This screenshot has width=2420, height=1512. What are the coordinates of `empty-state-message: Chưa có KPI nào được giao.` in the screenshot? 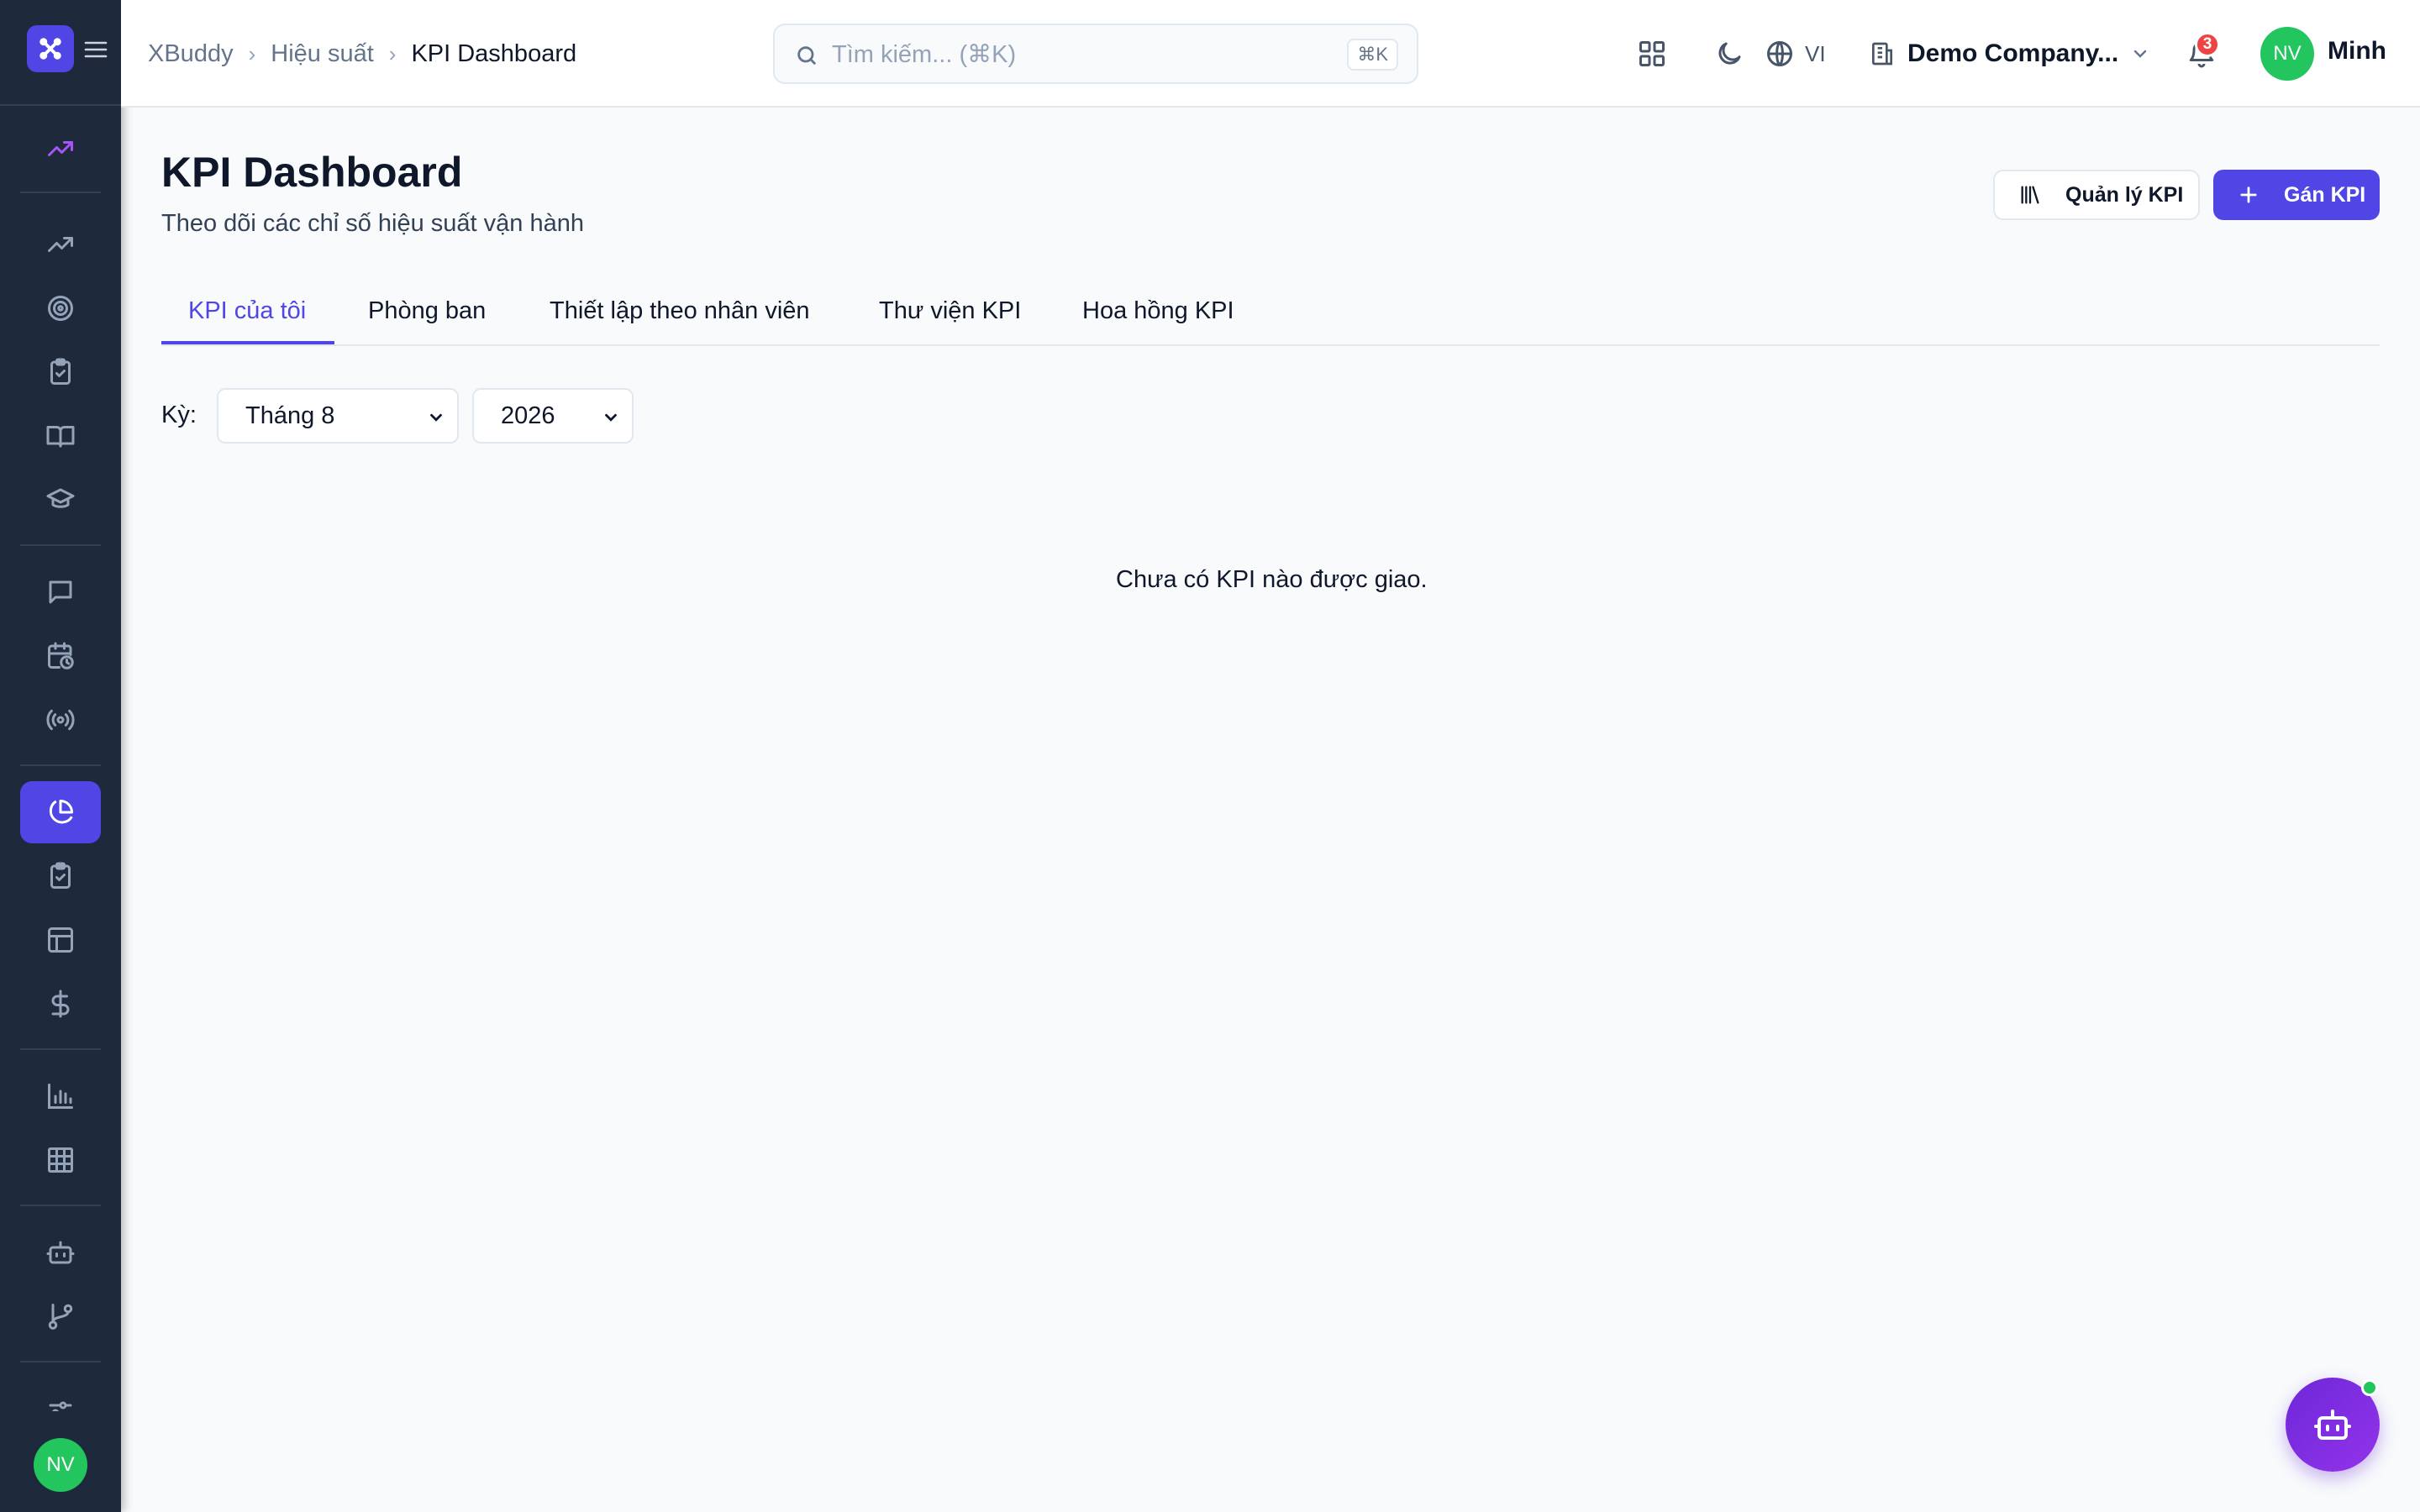 It's located at (1272, 579).